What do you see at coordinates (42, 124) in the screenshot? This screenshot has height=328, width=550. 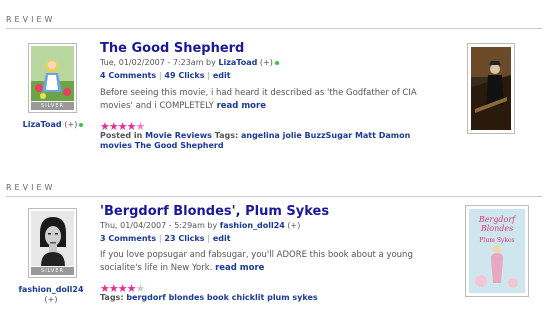 I see `user-name: LizaToad` at bounding box center [42, 124].